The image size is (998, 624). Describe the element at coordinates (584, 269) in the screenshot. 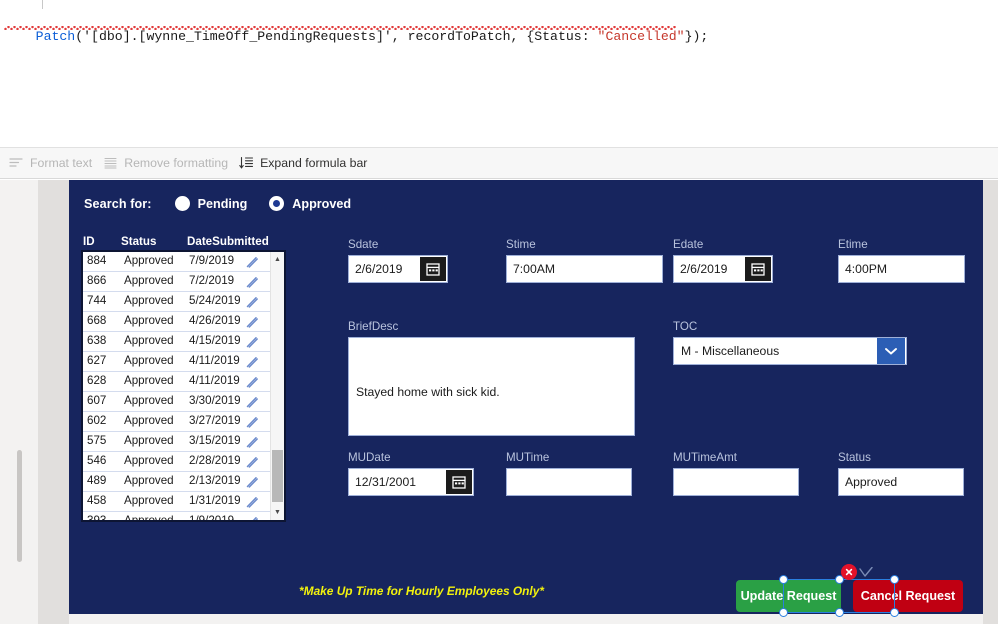

I see `stime-input: 7:00AM` at that location.